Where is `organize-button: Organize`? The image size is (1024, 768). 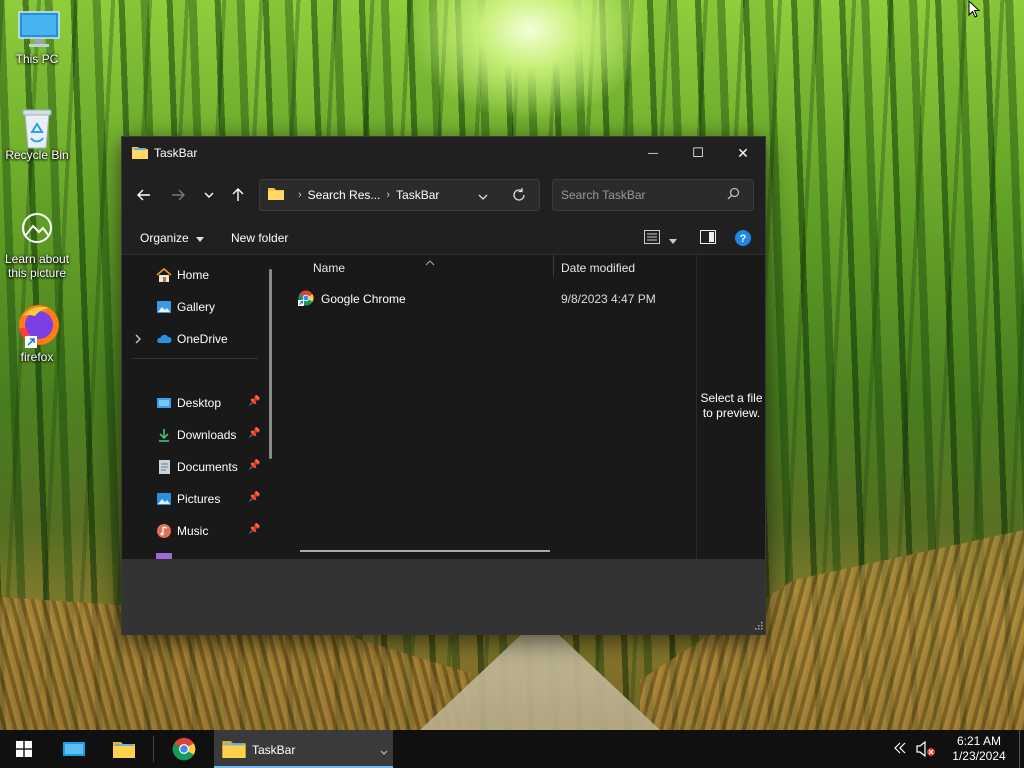
organize-button: Organize is located at coordinates (172, 238).